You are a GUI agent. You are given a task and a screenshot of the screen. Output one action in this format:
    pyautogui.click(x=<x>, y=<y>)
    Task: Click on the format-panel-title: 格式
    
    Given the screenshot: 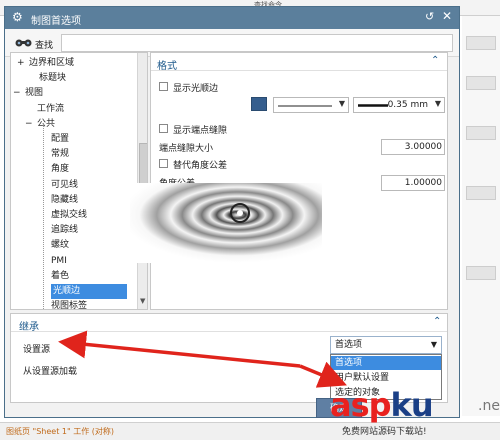 What is the action you would take?
    pyautogui.click(x=167, y=66)
    